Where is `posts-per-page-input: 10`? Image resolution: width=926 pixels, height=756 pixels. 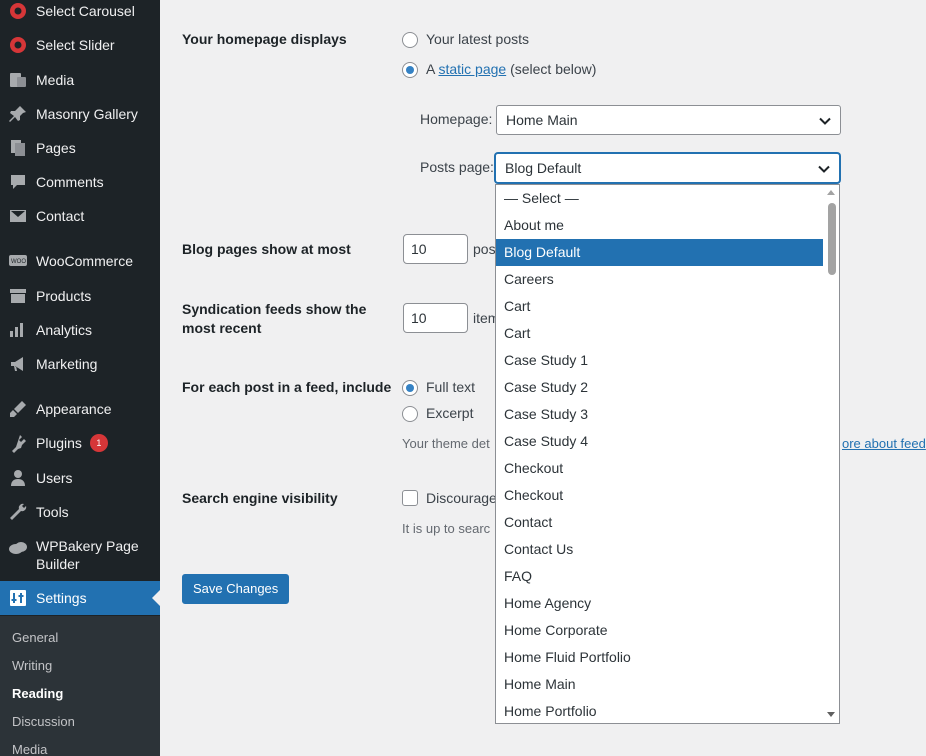 posts-per-page-input: 10 is located at coordinates (435, 249).